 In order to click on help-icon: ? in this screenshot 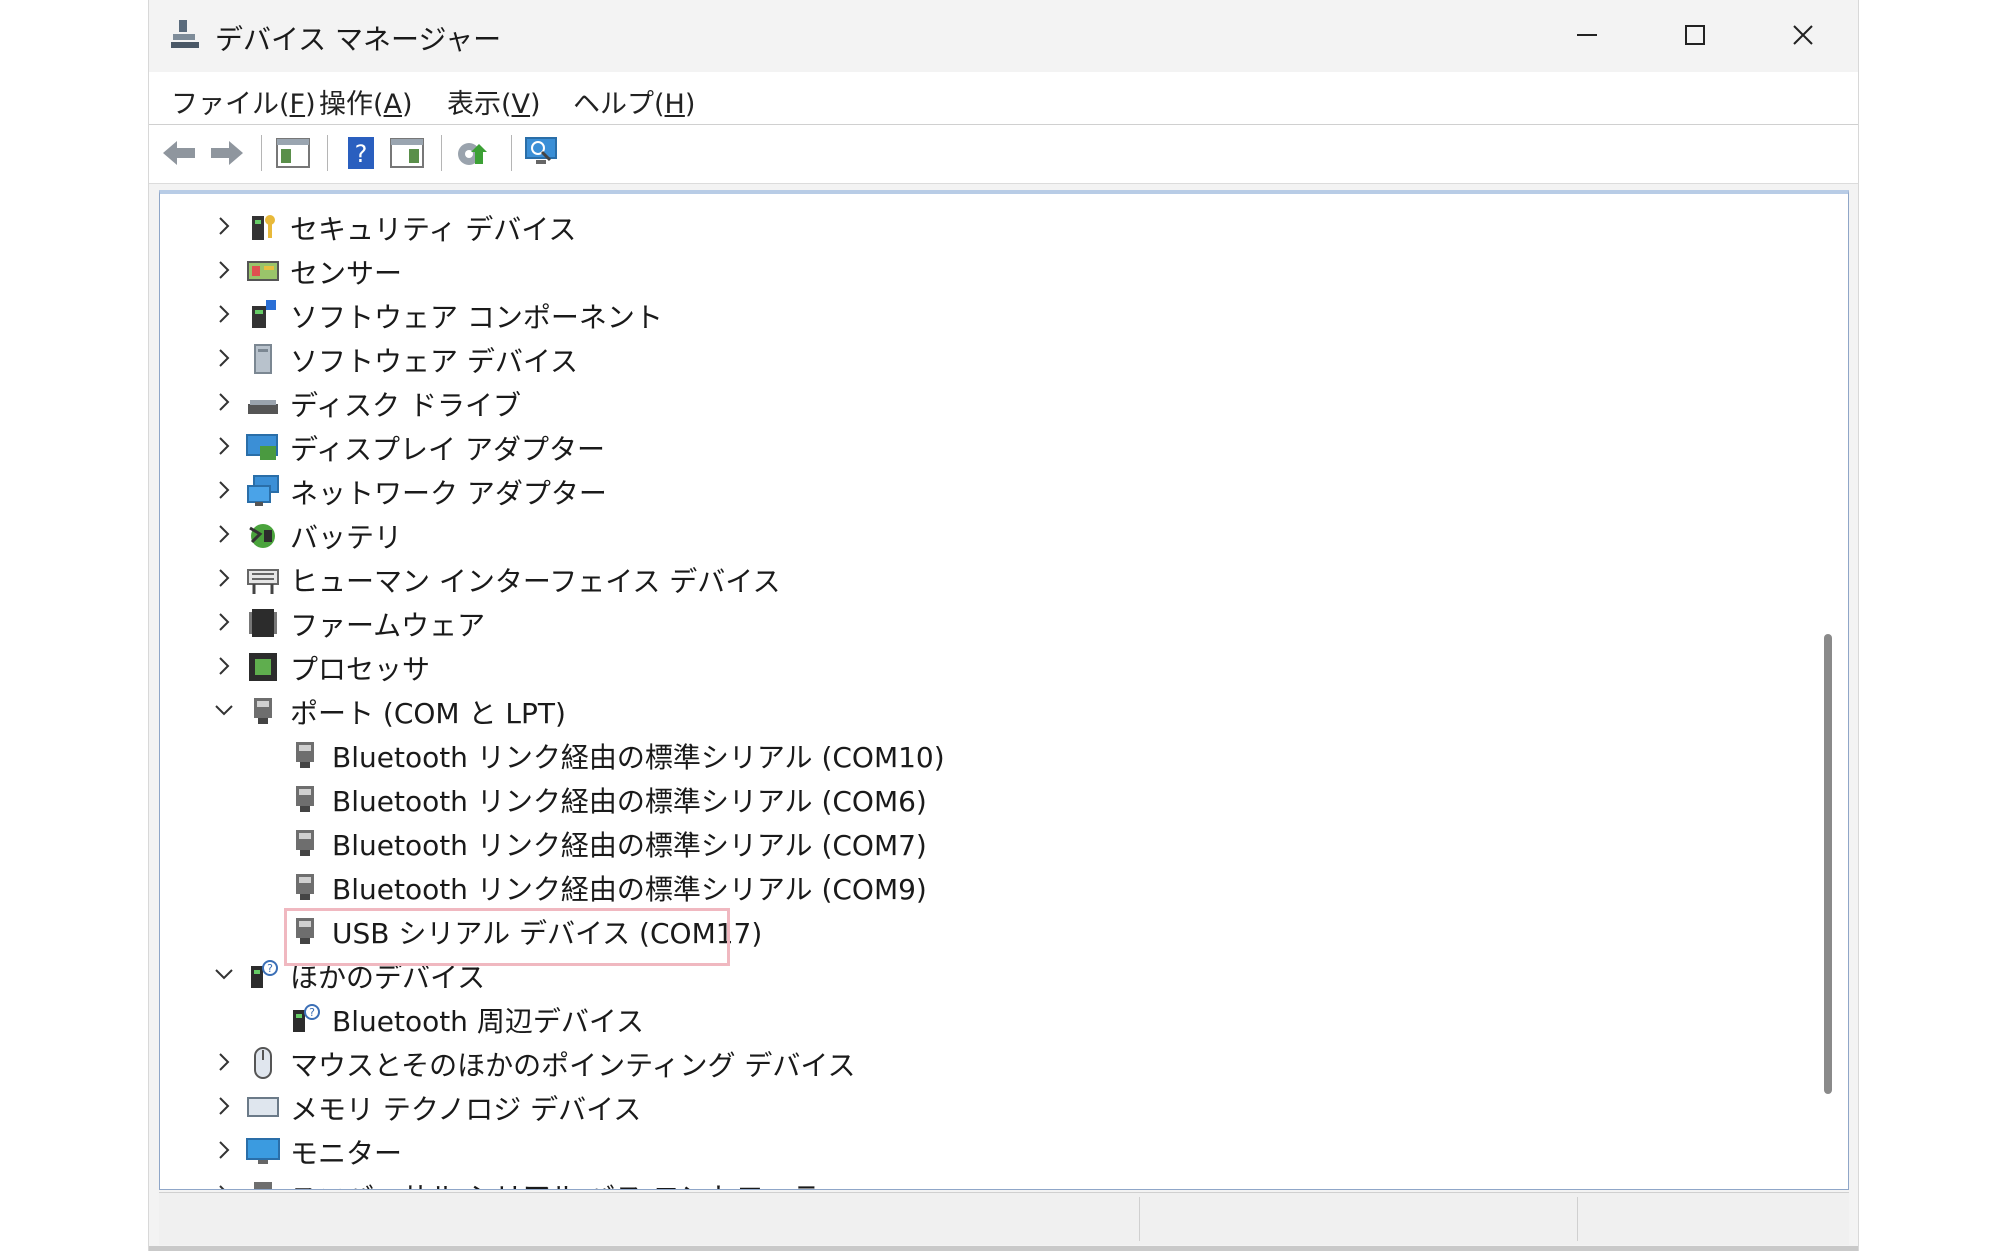, I will do `click(361, 153)`.